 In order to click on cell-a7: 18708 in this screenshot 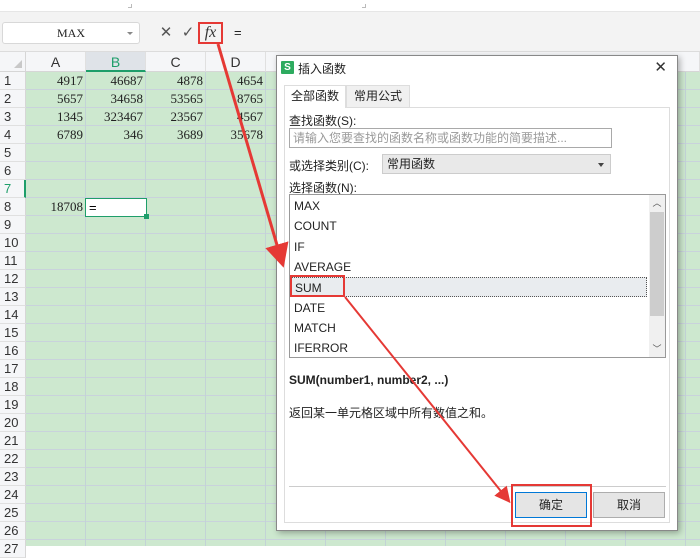, I will do `click(56, 207)`.